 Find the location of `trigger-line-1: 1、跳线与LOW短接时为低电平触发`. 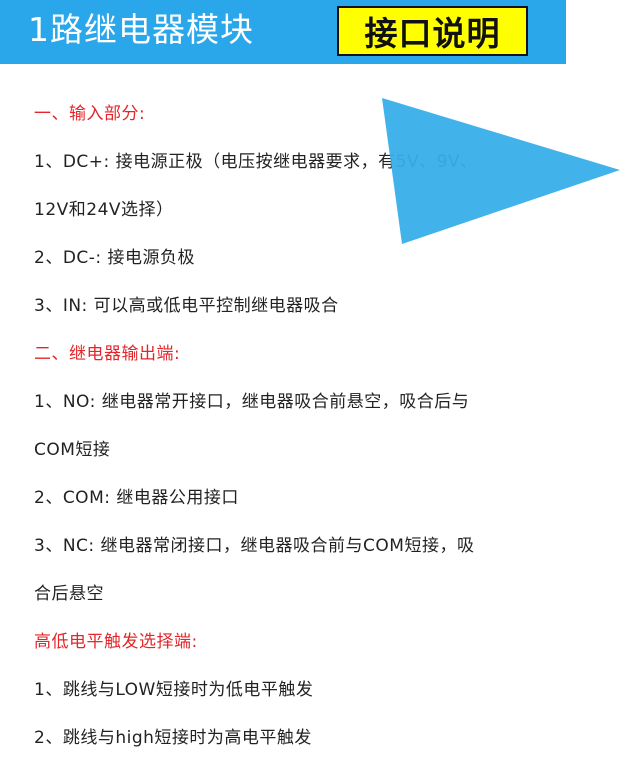

trigger-line-1: 1、跳线与LOW短接时为低电平触发 is located at coordinates (174, 690).